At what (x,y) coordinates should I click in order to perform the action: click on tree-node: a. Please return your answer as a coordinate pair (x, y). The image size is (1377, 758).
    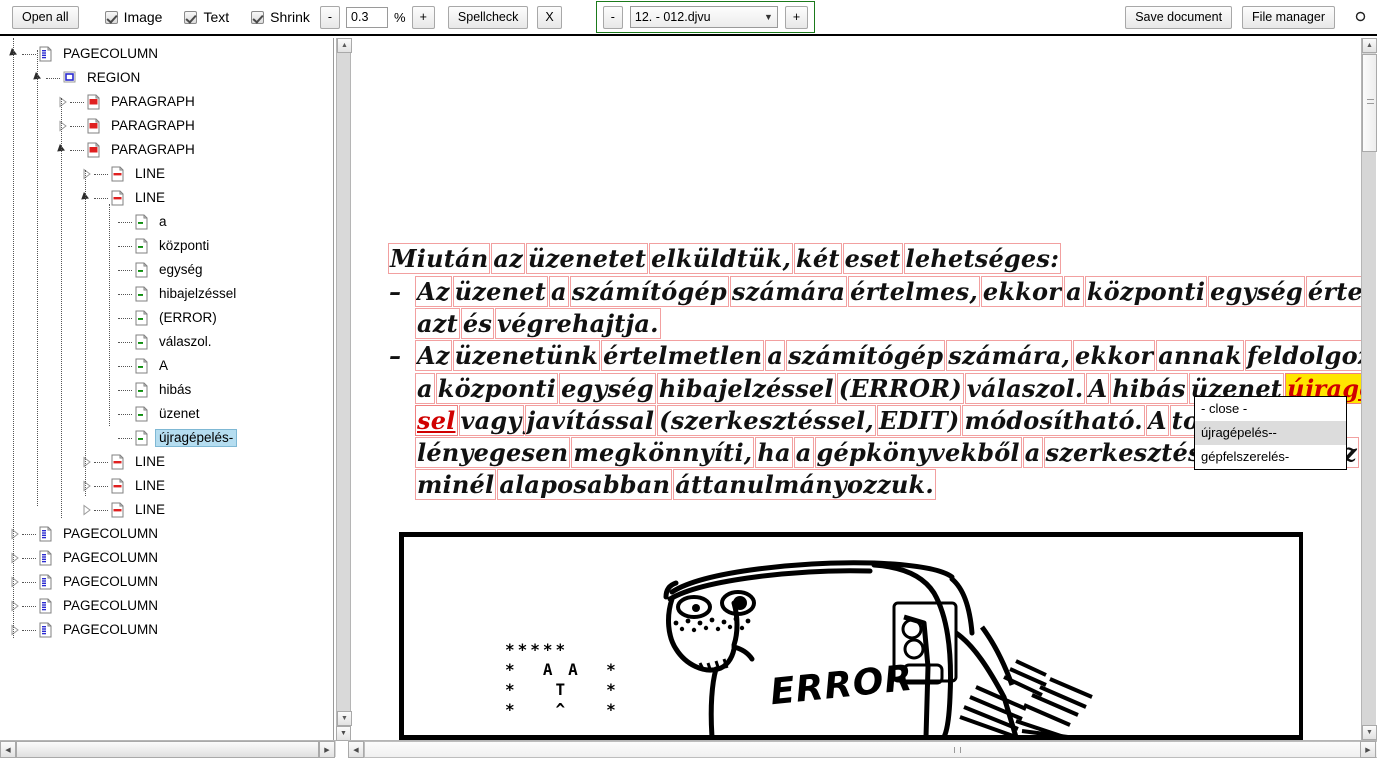
    Looking at the image, I should click on (166, 222).